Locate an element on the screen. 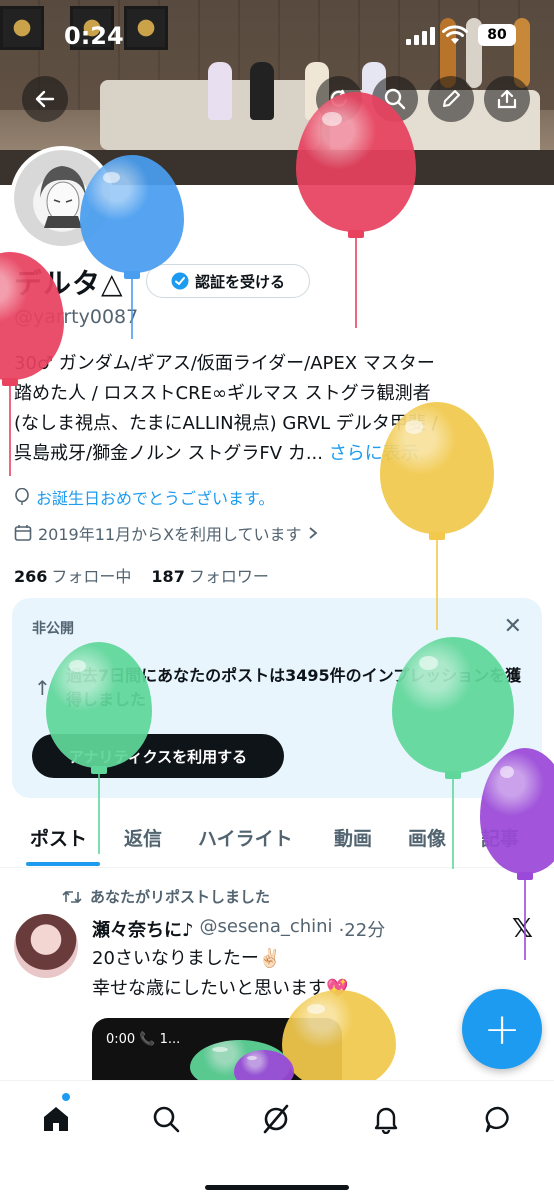  tab-videos: 動画 is located at coordinates (353, 837).